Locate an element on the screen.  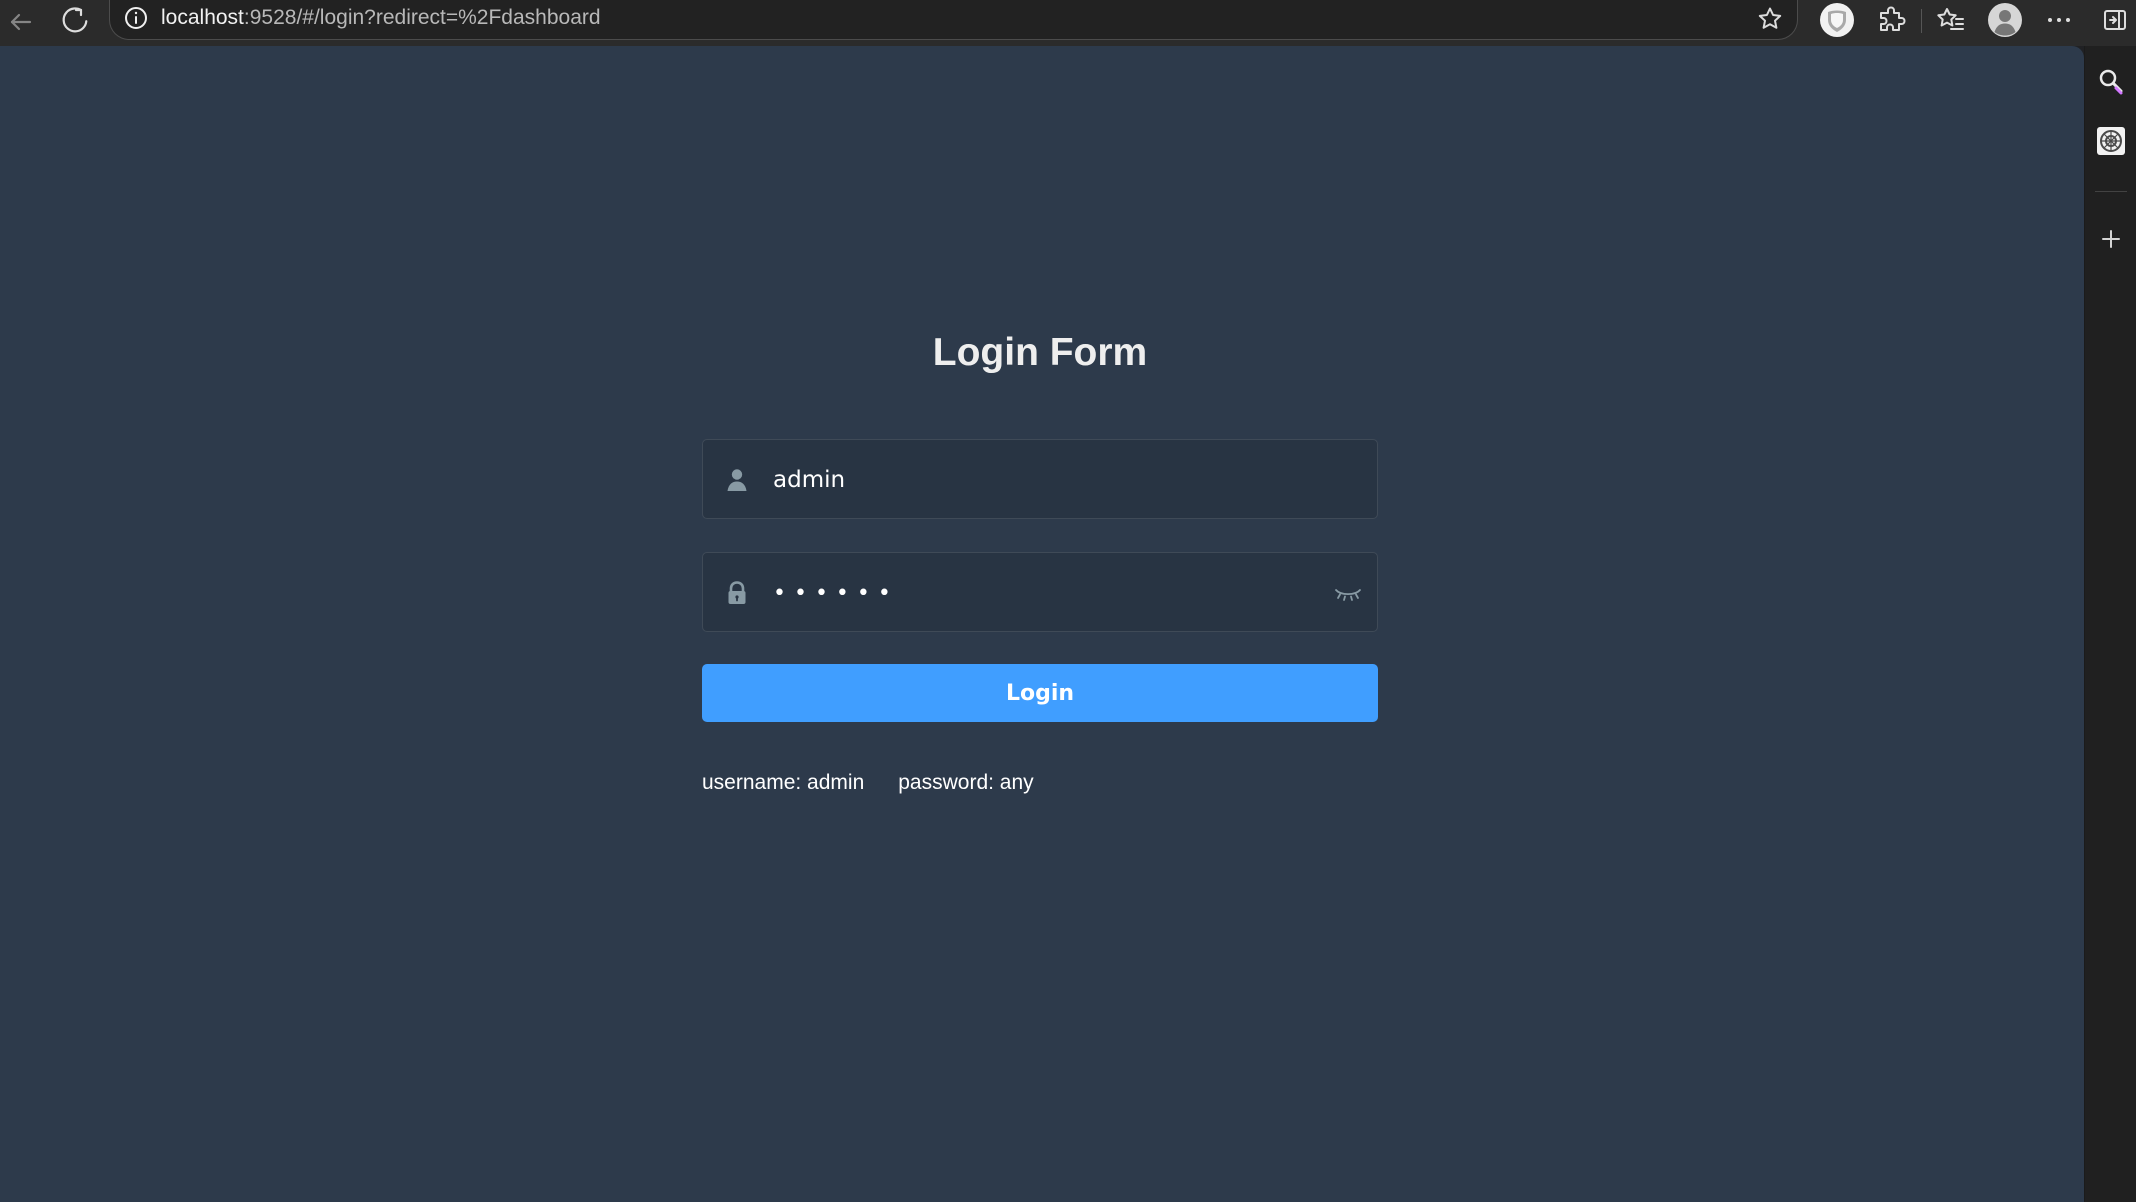
puzzle-icon is located at coordinates (1893, 18).